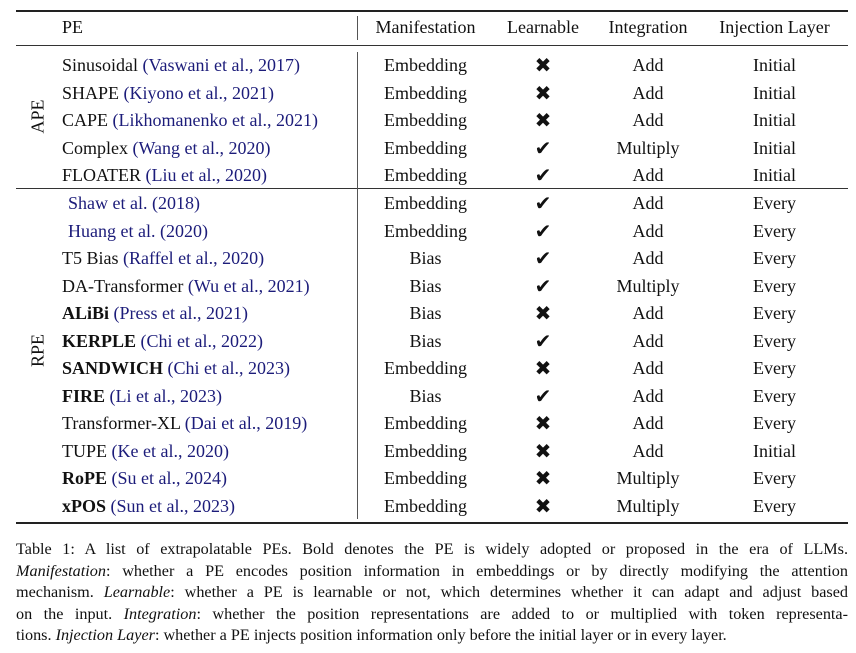 The image size is (856, 653). I want to click on table-row: FIRE (Li et al., 2023) Bias ✔ Add Every, so click(428, 396).